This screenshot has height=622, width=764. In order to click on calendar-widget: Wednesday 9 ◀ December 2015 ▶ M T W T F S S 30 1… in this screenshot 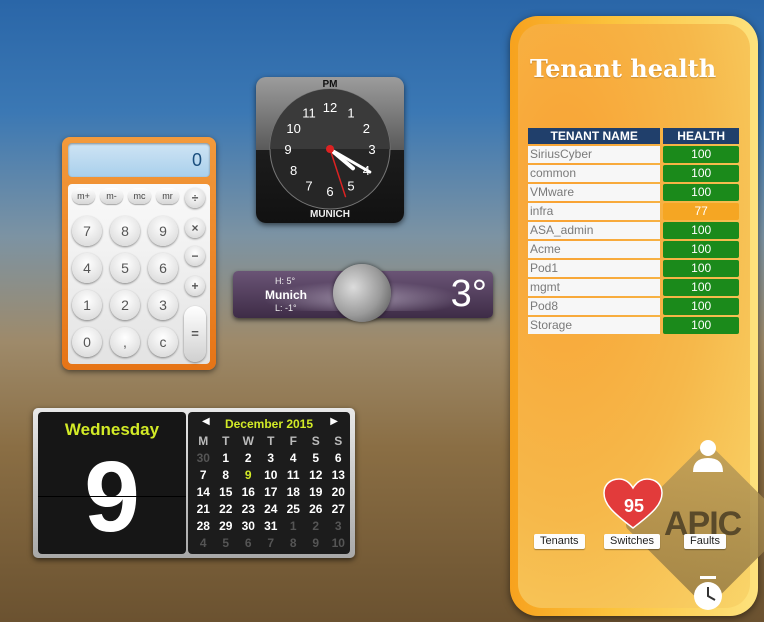, I will do `click(194, 483)`.